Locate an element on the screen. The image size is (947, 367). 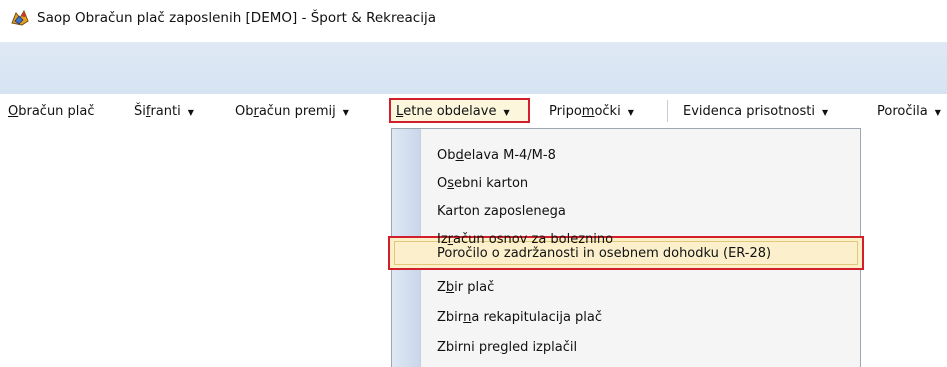
menu-label-pre: Ob is located at coordinates (244, 111).